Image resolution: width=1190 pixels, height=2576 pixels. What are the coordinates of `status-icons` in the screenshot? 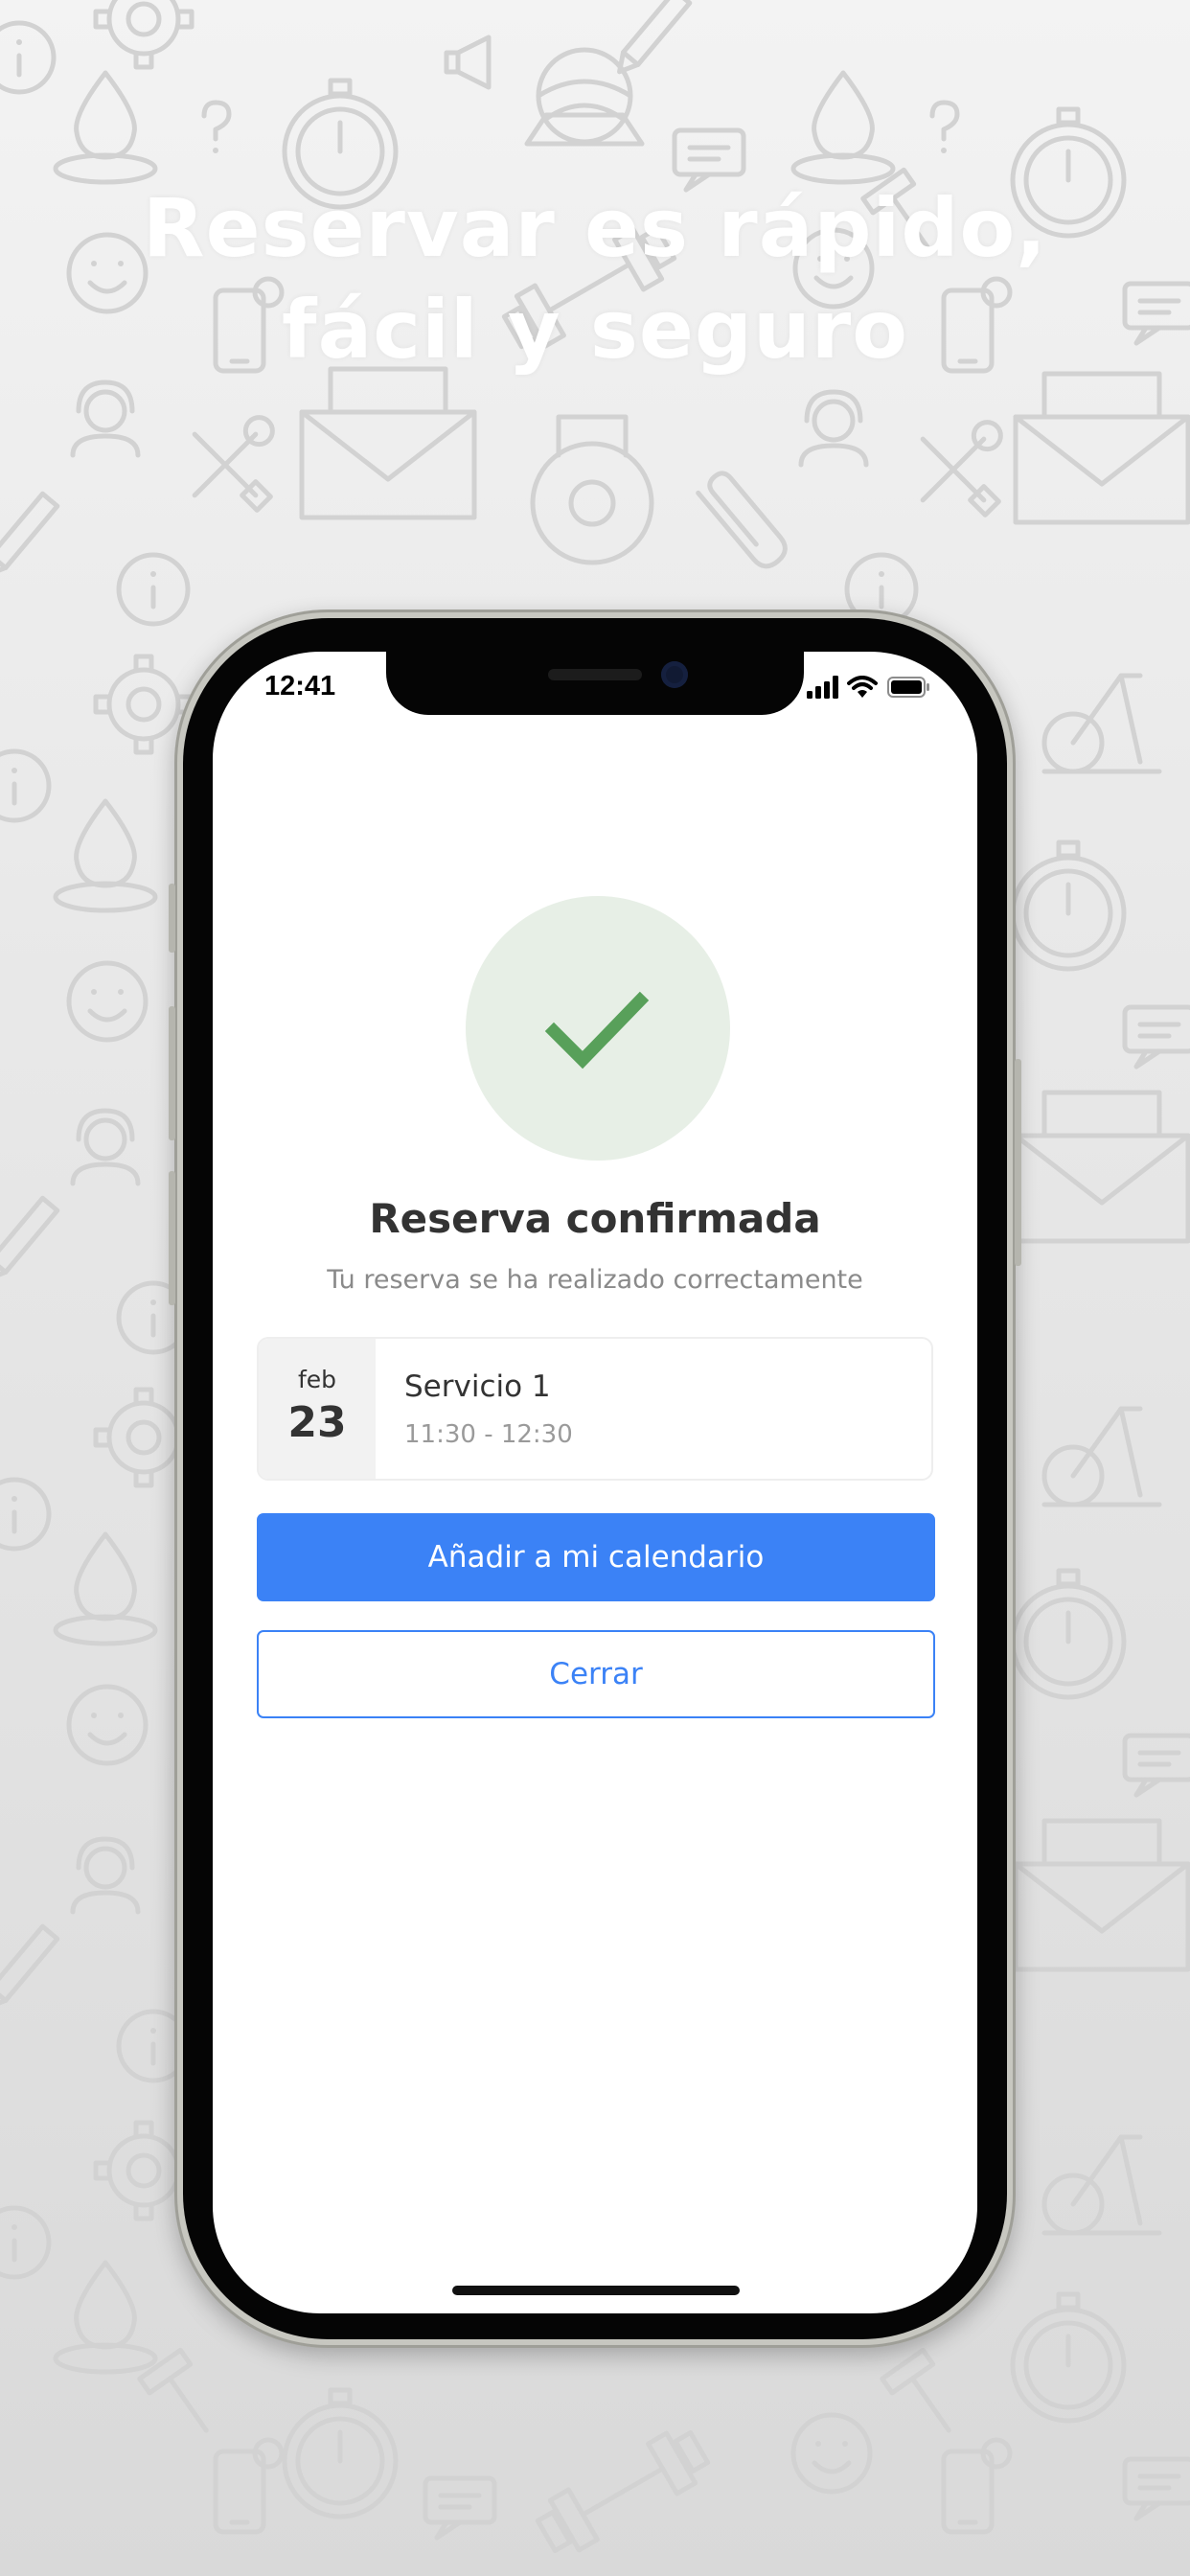 It's located at (874, 689).